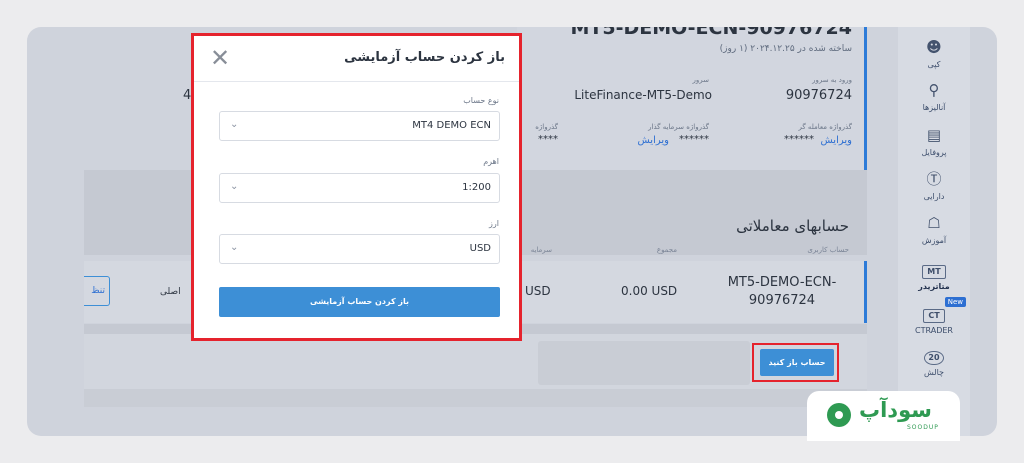 The width and height of the screenshot is (1024, 463). I want to click on trader-password-edit-link: ویرایش, so click(836, 140).